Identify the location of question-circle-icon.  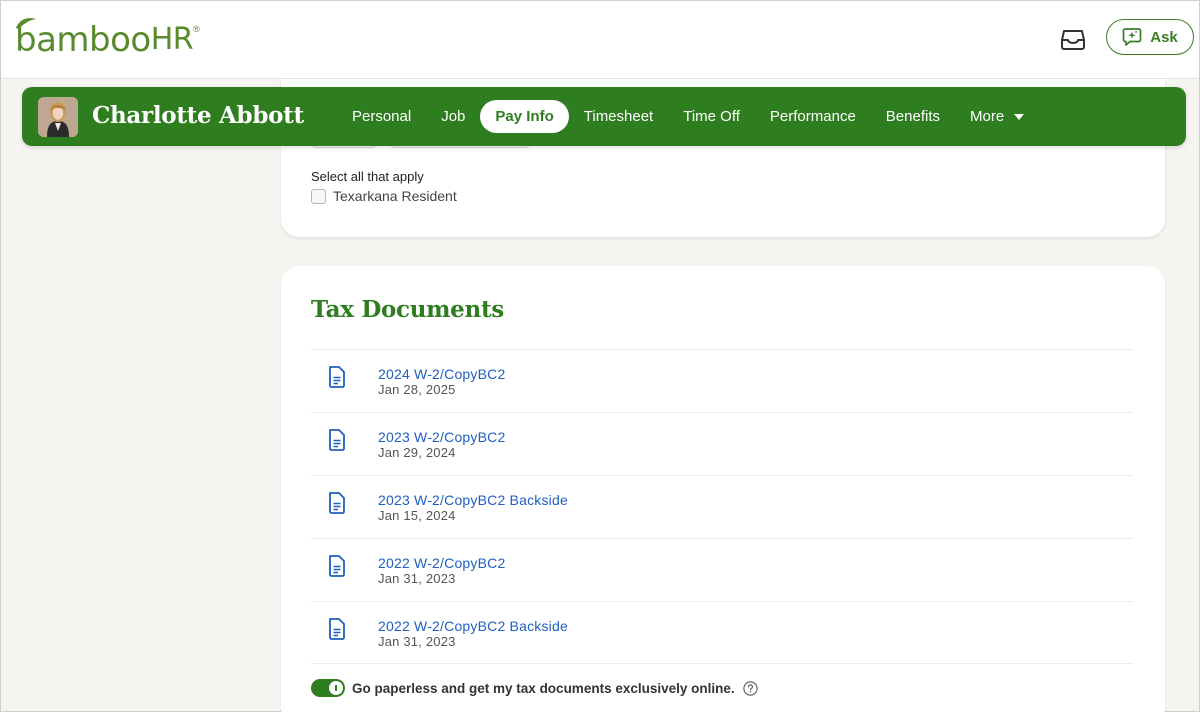
(750, 688).